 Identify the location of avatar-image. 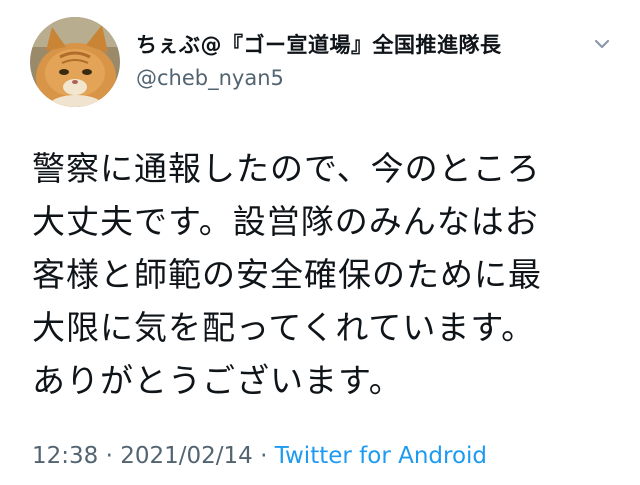
(75, 62).